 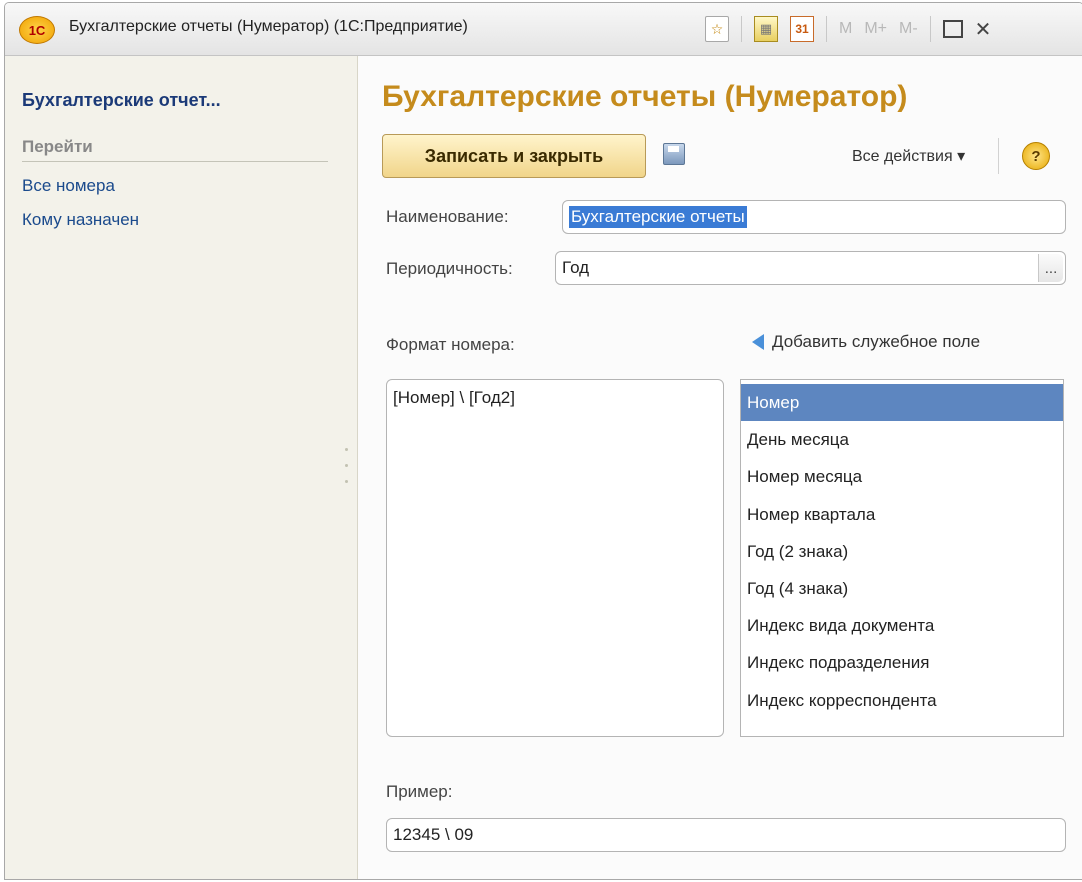 I want to click on periodicity-label: Периодичность:, so click(x=449, y=268).